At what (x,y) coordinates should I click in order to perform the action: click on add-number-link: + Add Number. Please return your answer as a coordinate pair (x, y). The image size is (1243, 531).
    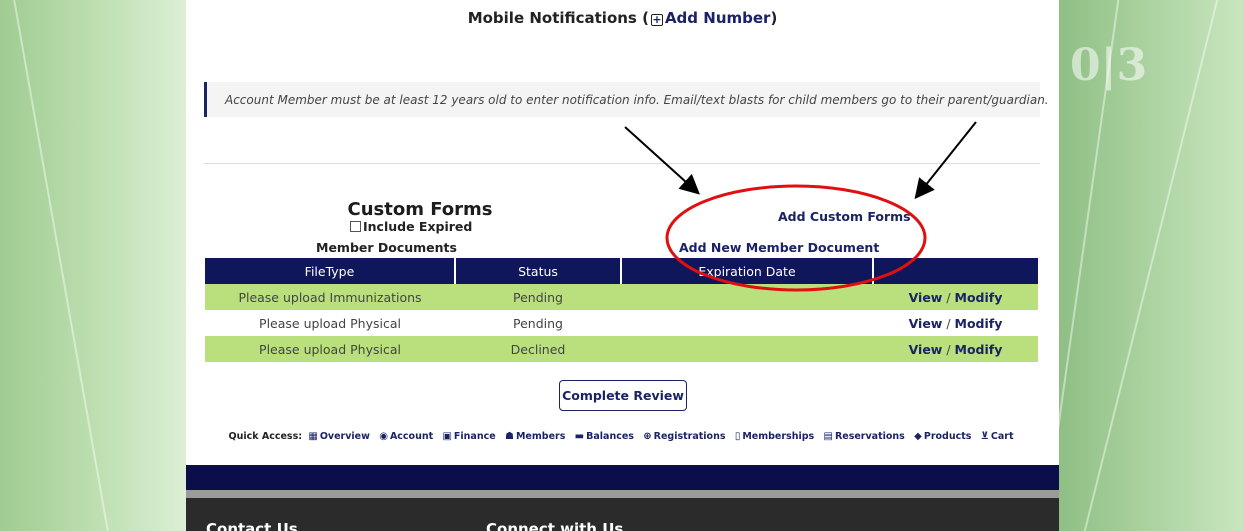
    Looking at the image, I should click on (709, 18).